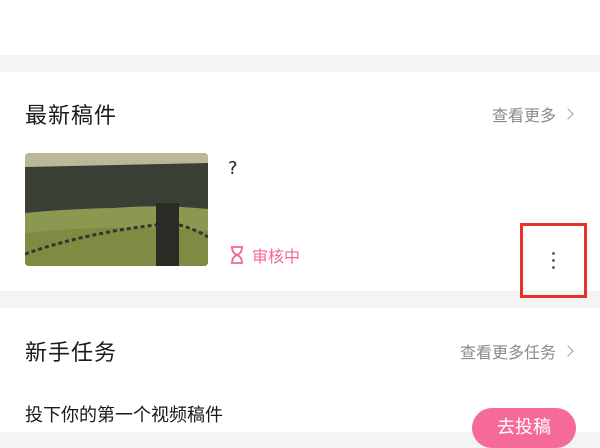  What do you see at coordinates (116, 209) in the screenshot?
I see `draft-thumbnail` at bounding box center [116, 209].